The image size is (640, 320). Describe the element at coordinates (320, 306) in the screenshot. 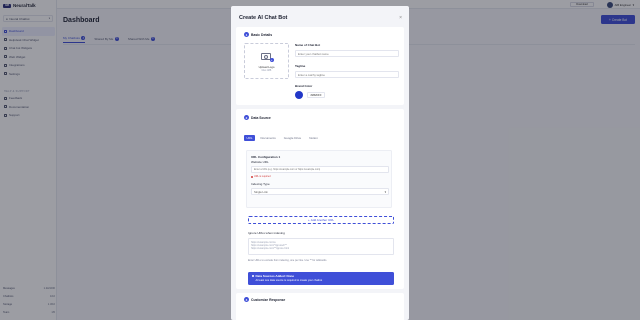

I see `customize-response-card: 3 Customize Response` at that location.